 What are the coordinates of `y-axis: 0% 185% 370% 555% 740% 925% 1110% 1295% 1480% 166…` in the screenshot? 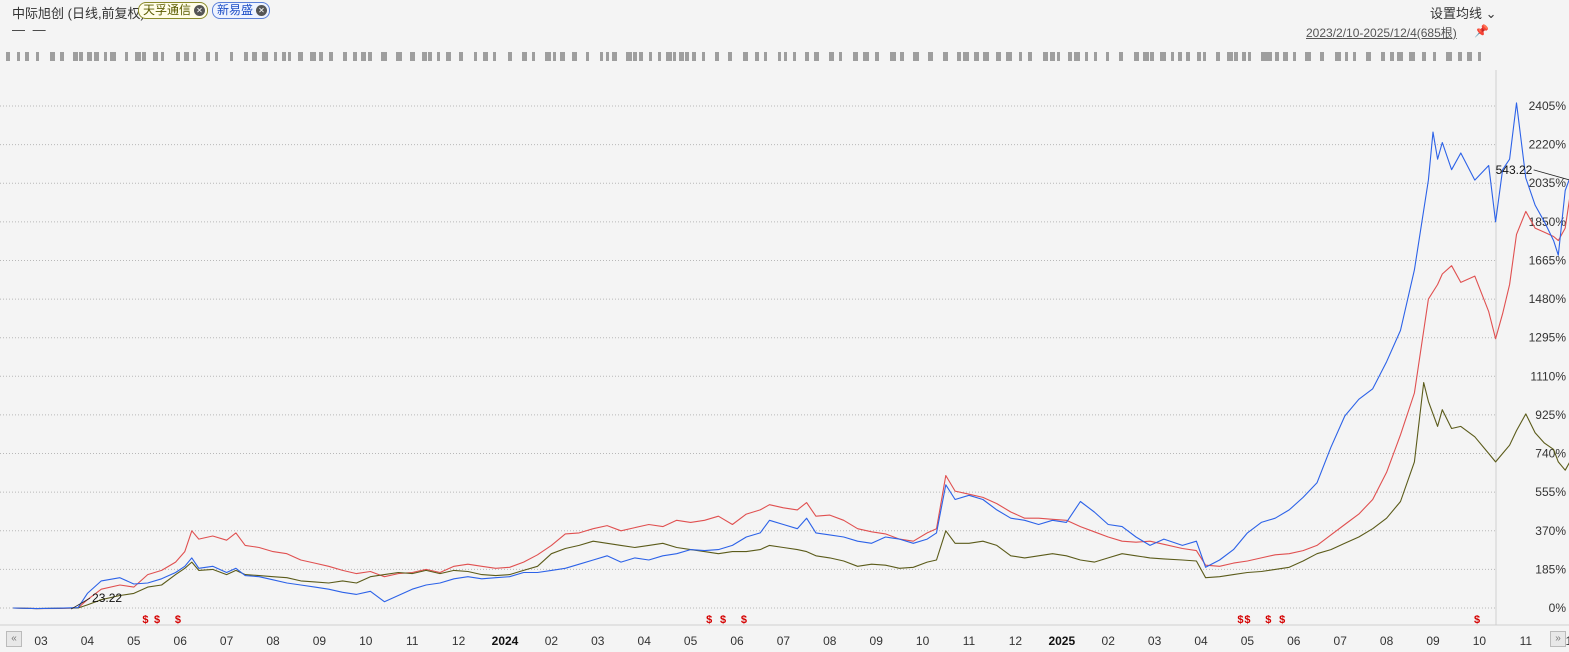 It's located at (1548, 357).